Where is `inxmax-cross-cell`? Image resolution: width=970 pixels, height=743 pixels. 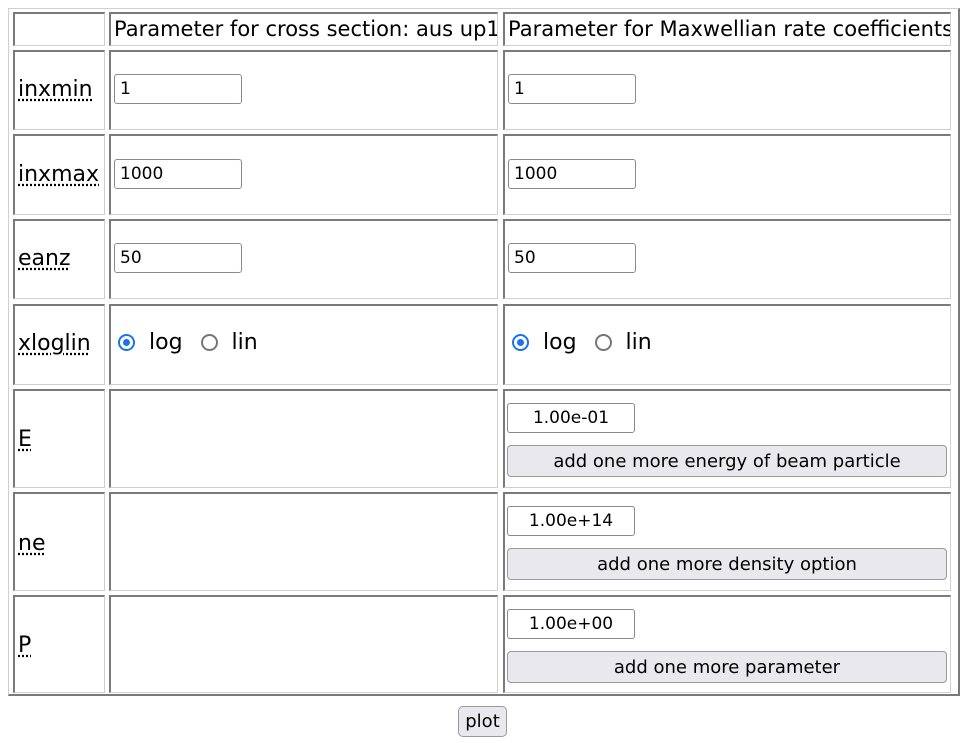
inxmax-cross-cell is located at coordinates (303, 174).